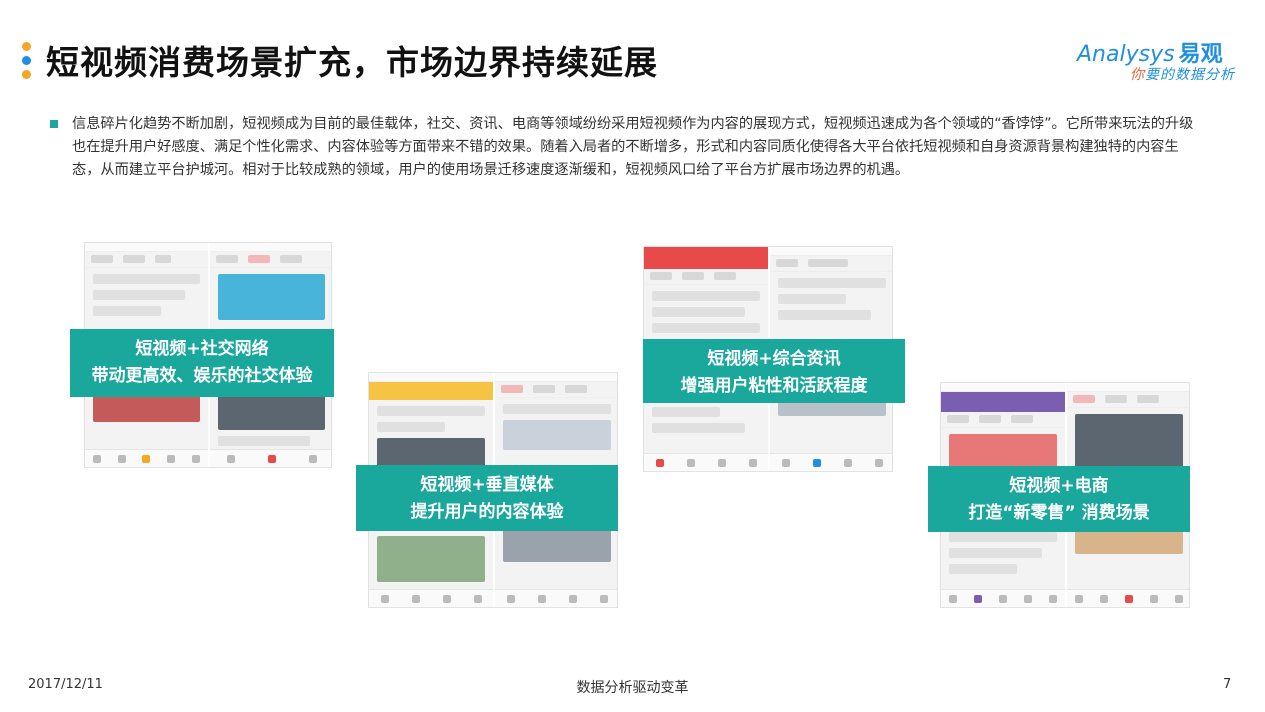 This screenshot has height=712, width=1265. Describe the element at coordinates (774, 359) in the screenshot. I see `caption-news-line1: 短视频+综合资讯` at that location.